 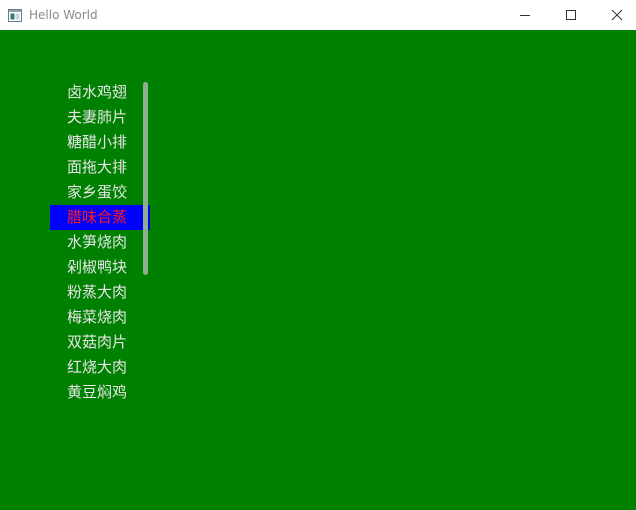 What do you see at coordinates (318, 15) in the screenshot?
I see `title-bar: Hello World` at bounding box center [318, 15].